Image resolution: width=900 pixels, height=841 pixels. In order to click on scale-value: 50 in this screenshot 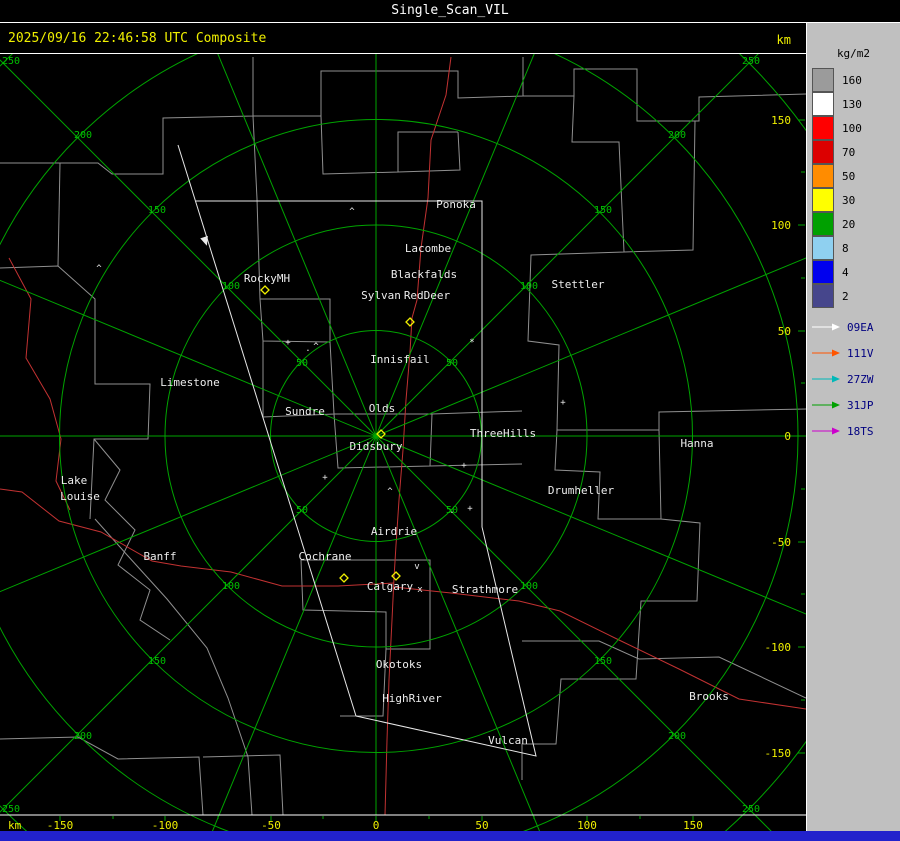, I will do `click(849, 176)`.